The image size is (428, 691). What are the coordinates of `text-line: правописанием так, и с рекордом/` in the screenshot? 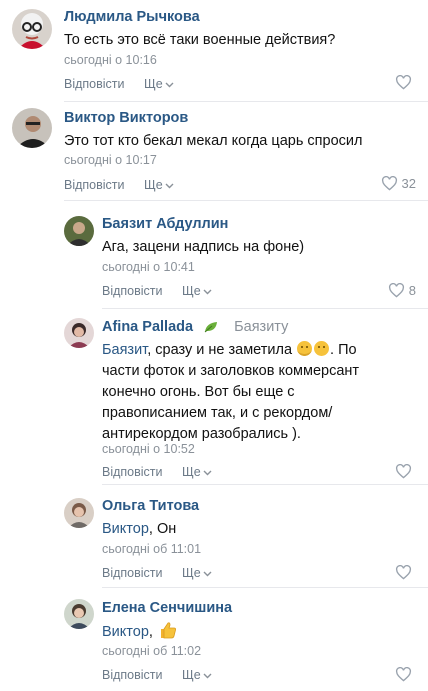 It's located at (217, 413).